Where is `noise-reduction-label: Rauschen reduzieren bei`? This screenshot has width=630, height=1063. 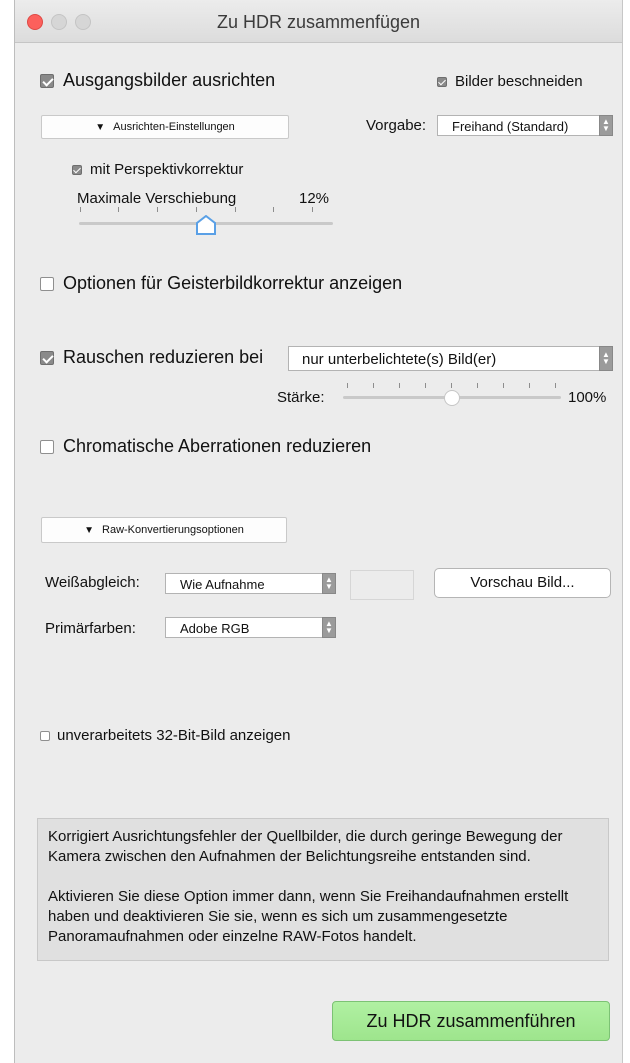 noise-reduction-label: Rauschen reduzieren bei is located at coordinates (163, 357).